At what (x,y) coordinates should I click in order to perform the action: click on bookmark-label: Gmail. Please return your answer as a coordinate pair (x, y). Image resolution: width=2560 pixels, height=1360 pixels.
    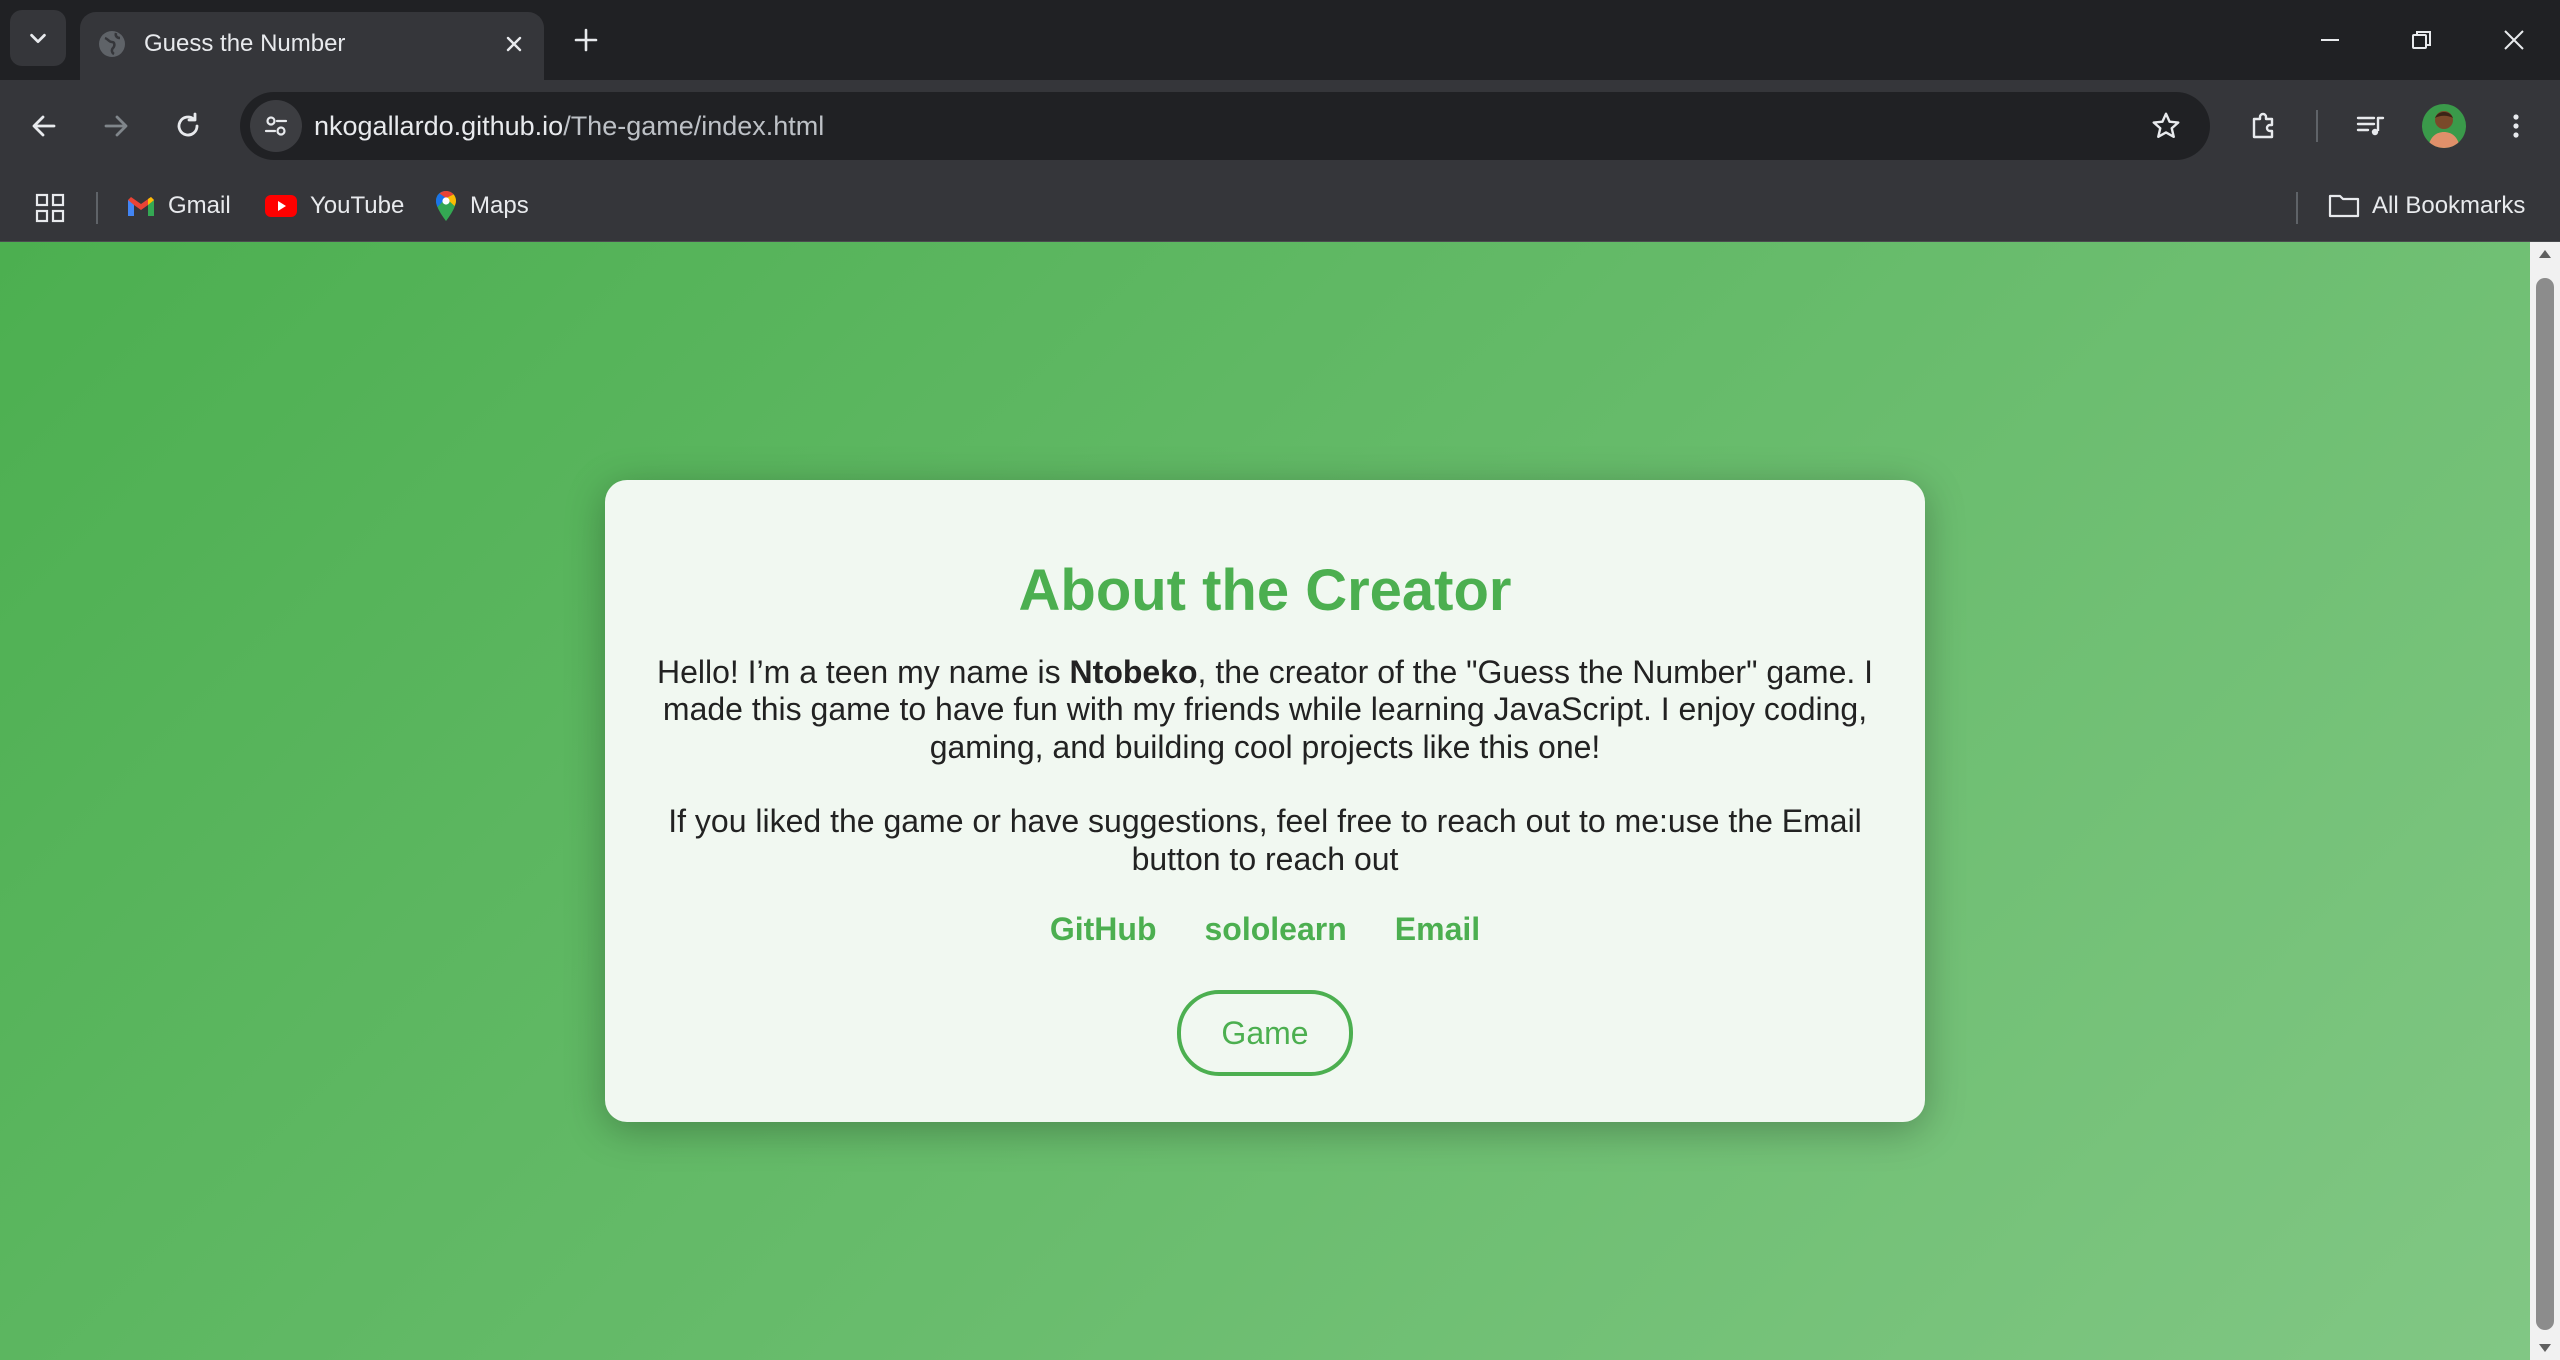
    Looking at the image, I should click on (199, 205).